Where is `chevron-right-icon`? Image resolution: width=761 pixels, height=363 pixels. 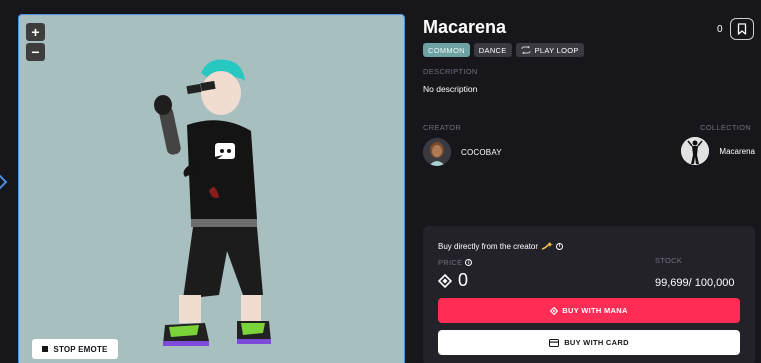 chevron-right-icon is located at coordinates (4, 182).